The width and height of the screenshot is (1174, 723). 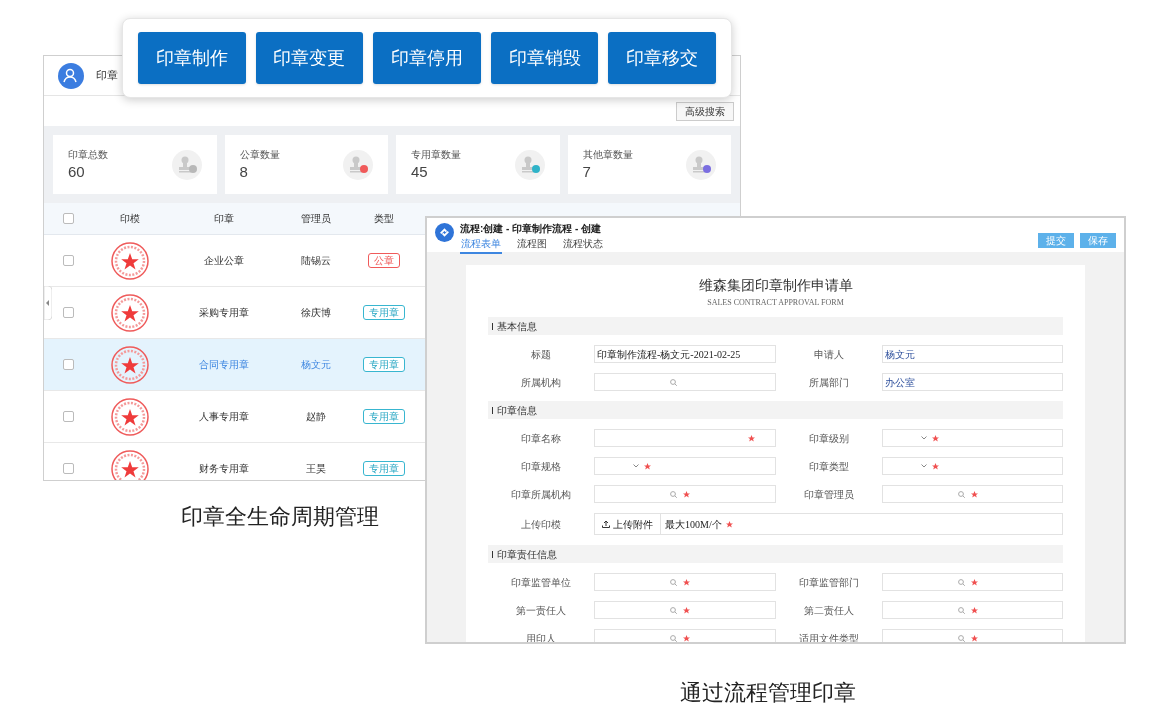 What do you see at coordinates (693, 524) in the screenshot?
I see `upload-hint: 最大100M/个` at bounding box center [693, 524].